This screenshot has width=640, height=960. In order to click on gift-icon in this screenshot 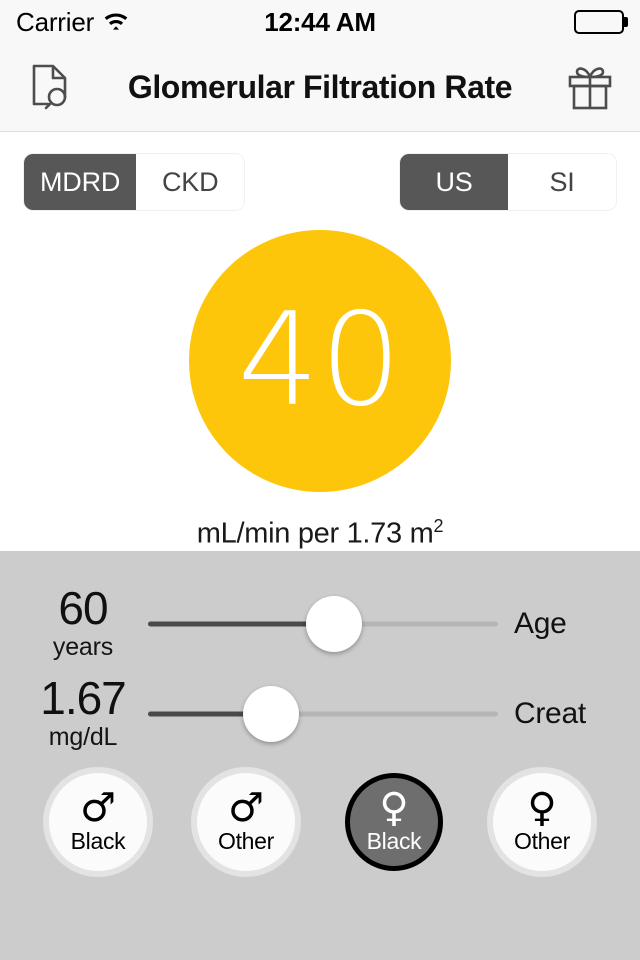, I will do `click(590, 88)`.